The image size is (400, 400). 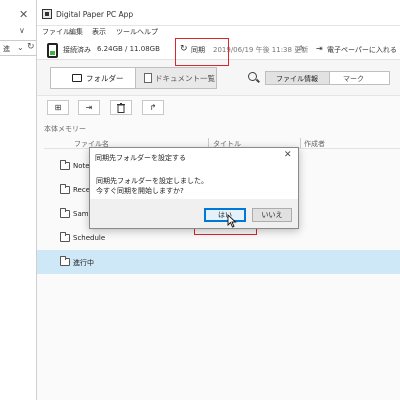 I want to click on tab-folder-label: フォルダー, so click(x=105, y=78).